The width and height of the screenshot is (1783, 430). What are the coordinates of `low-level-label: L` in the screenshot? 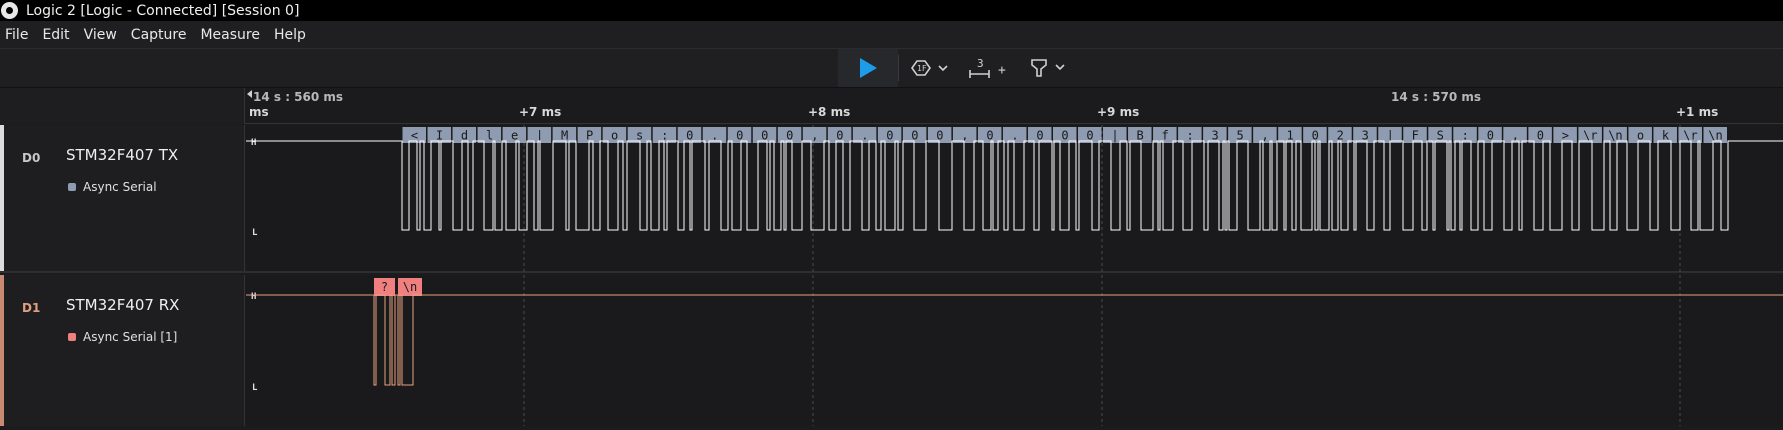 It's located at (255, 233).